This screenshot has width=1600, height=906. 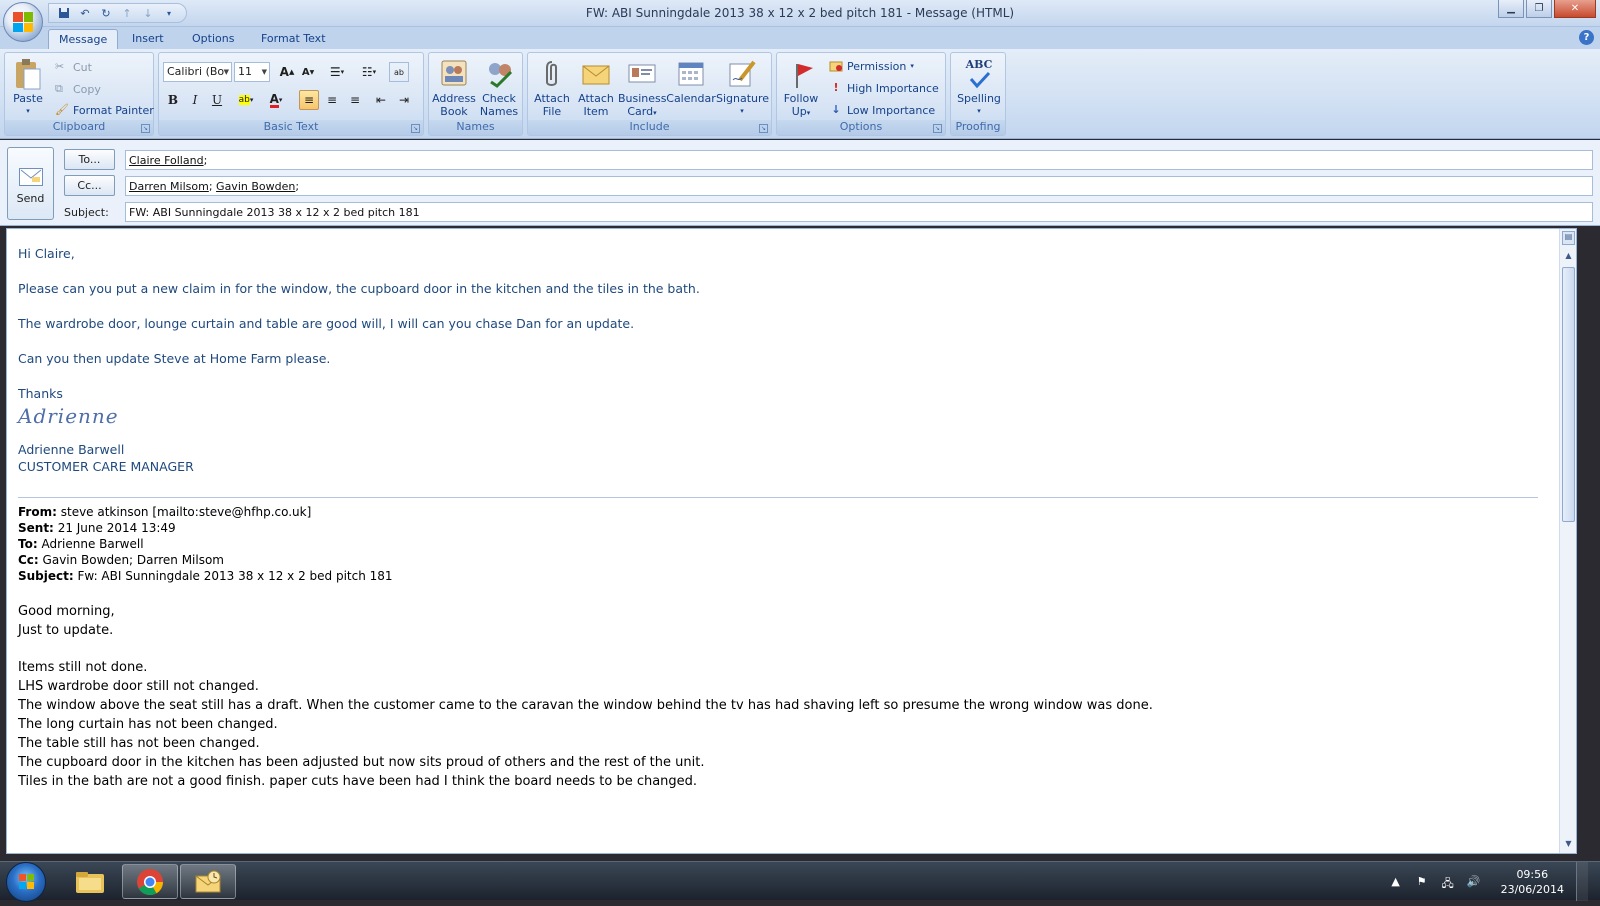 I want to click on recipient-cc: Darren Milsom, so click(x=169, y=186).